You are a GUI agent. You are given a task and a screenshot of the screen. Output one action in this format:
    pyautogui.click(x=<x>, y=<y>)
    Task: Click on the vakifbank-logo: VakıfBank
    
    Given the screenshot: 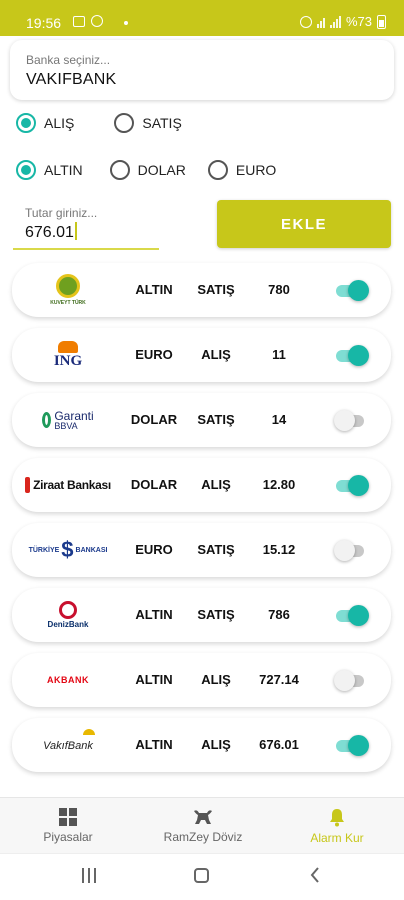 What is the action you would take?
    pyautogui.click(x=68, y=745)
    